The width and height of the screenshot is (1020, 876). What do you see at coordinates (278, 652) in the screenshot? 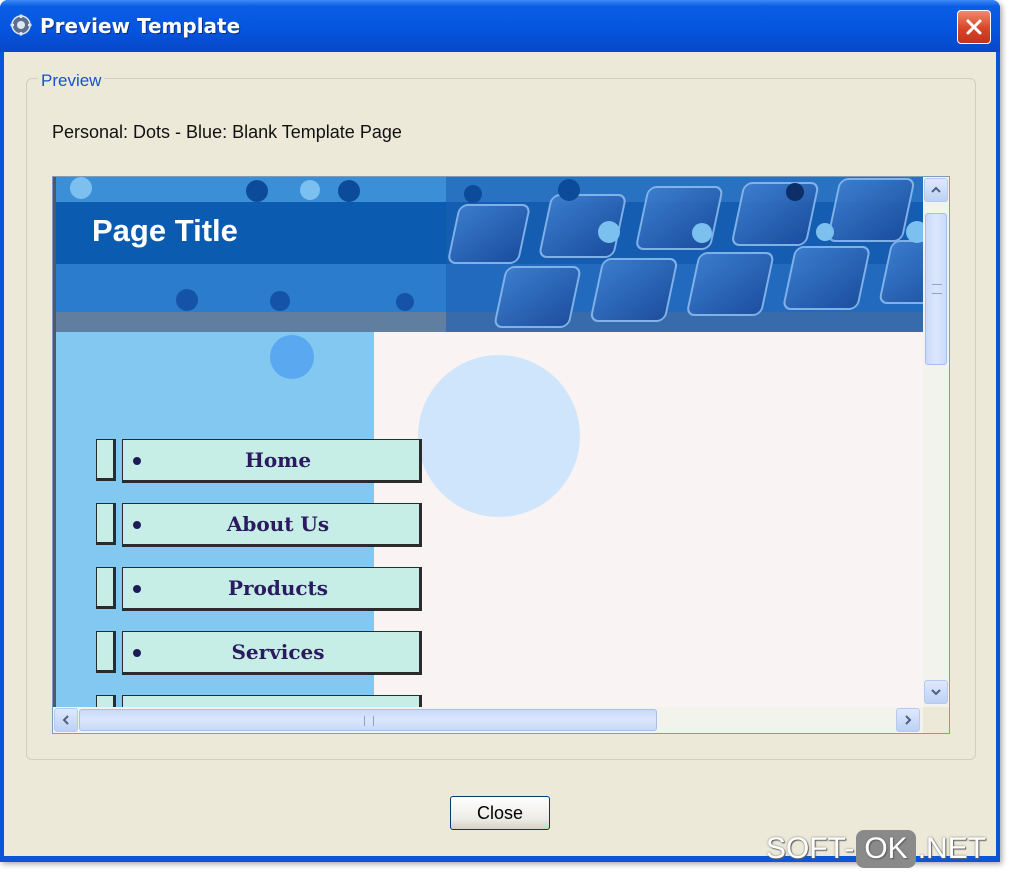
I see `nav-label: Services` at bounding box center [278, 652].